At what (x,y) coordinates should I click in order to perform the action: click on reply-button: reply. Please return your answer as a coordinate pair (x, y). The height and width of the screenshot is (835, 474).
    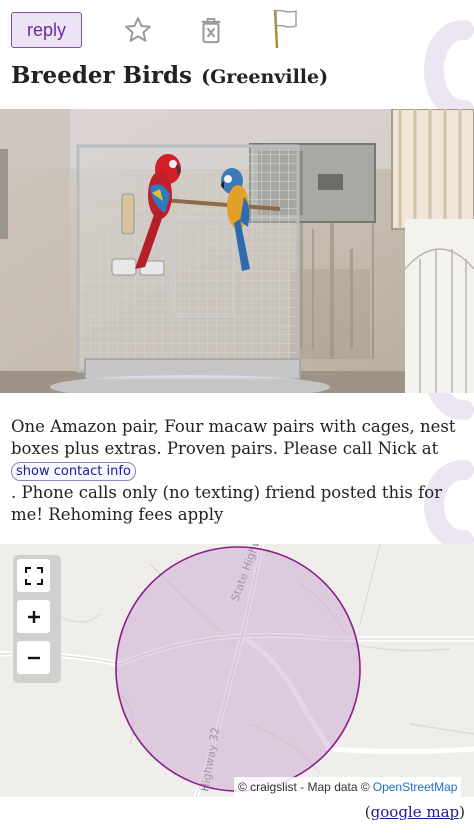
    Looking at the image, I should click on (46, 30).